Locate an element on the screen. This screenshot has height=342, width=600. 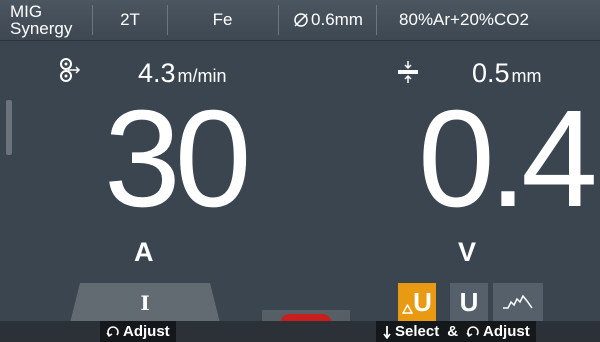
delta-u-label: U is located at coordinates (422, 301).